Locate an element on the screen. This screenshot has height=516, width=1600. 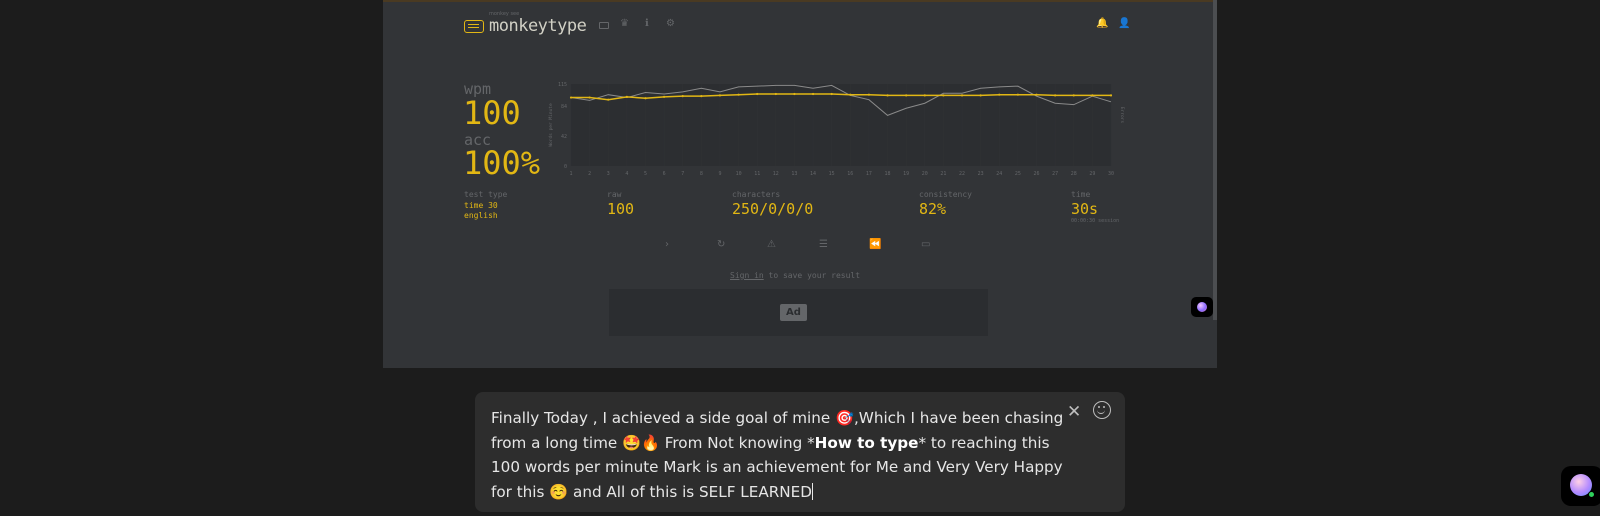
x-tick-label: 9 is located at coordinates (719, 174).